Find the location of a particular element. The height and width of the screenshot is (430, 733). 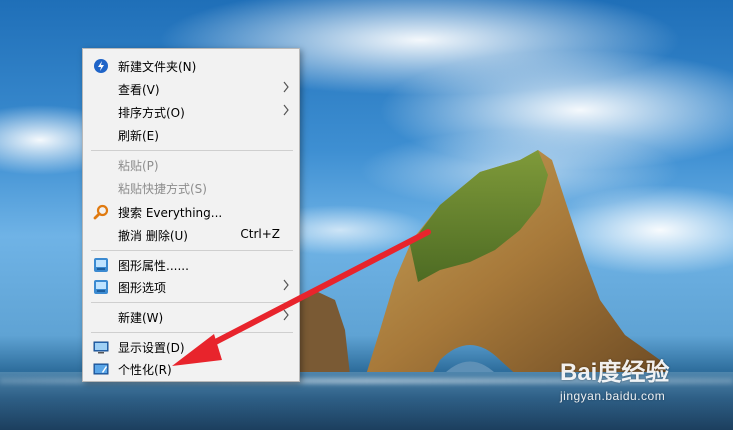

menu-item-label: 查看(V) is located at coordinates (139, 90).